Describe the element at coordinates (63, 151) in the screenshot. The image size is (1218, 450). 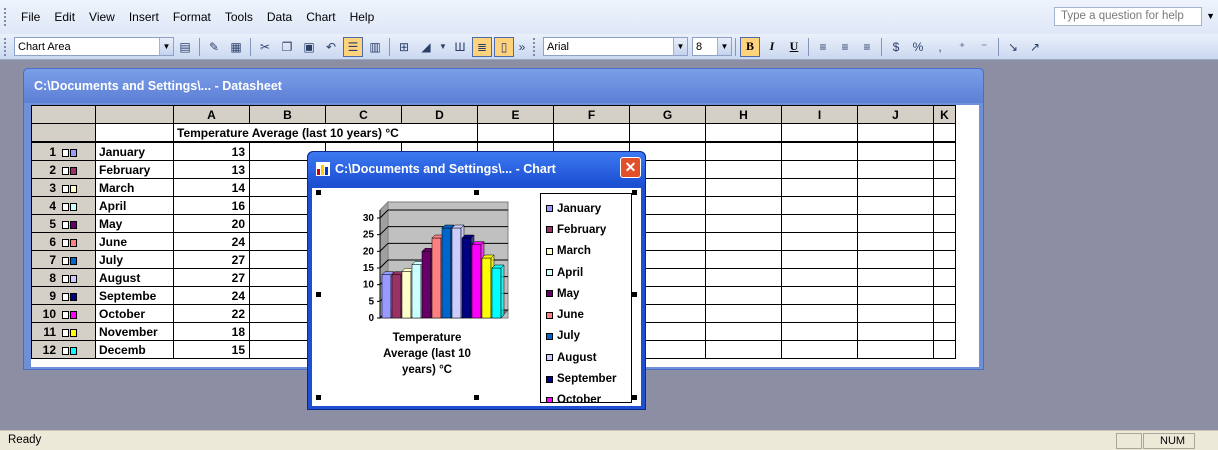
I see `row-header: 1` at that location.